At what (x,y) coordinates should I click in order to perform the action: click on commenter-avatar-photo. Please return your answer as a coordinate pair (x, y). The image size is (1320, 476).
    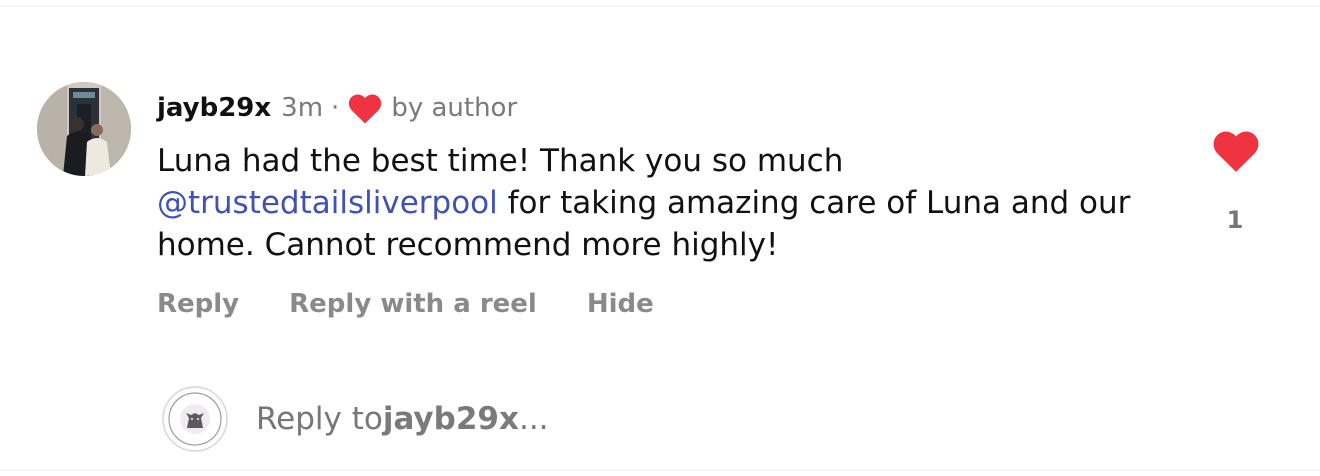
    Looking at the image, I should click on (84, 129).